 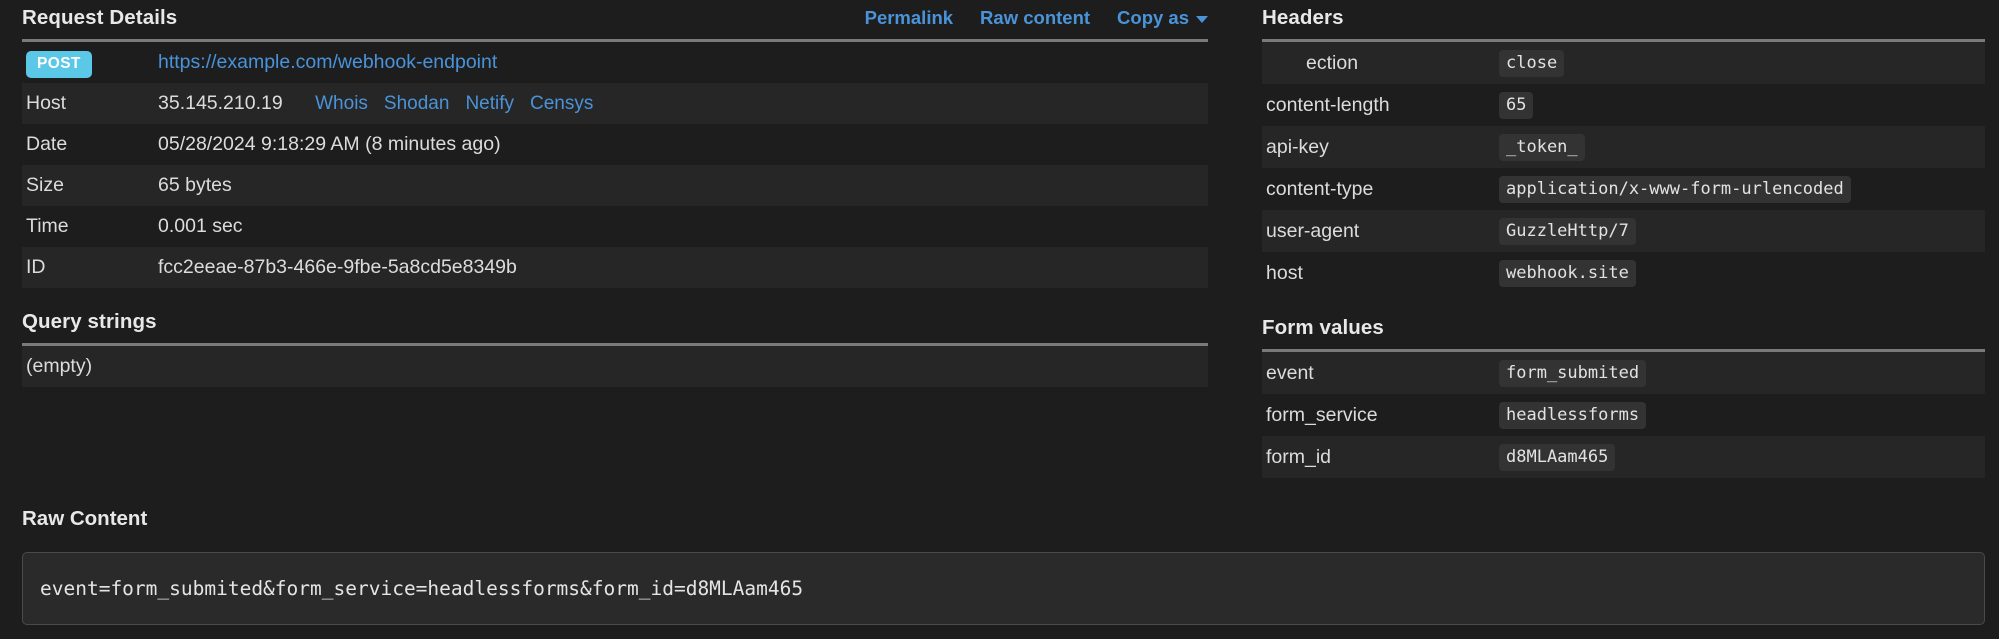 What do you see at coordinates (85, 518) in the screenshot?
I see `raw-content-title: Raw Content` at bounding box center [85, 518].